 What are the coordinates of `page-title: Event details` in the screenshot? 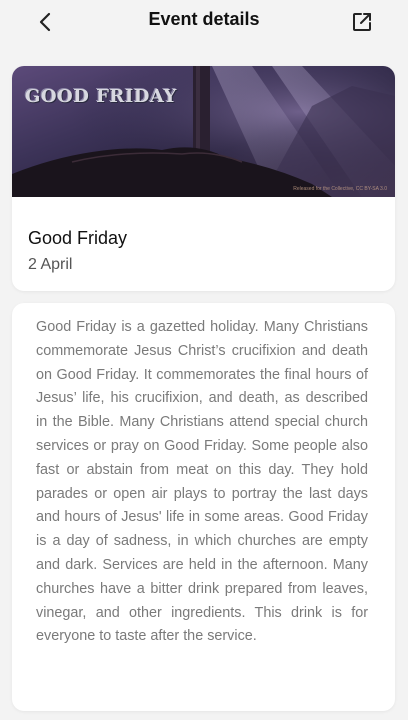 It's located at (204, 19).